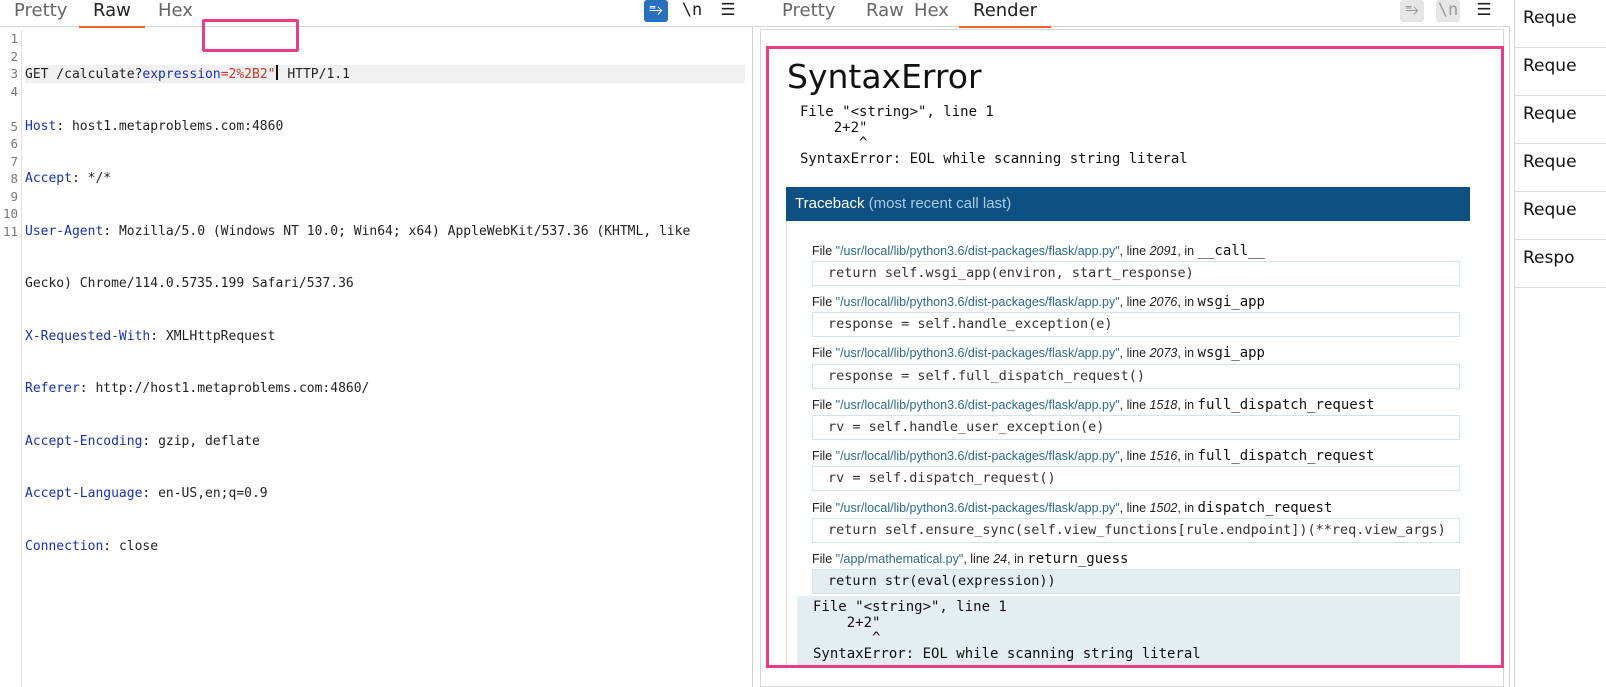 The height and width of the screenshot is (687, 1606). I want to click on header-line: X-Requested-With: XMLHttpRequest, so click(150, 336).